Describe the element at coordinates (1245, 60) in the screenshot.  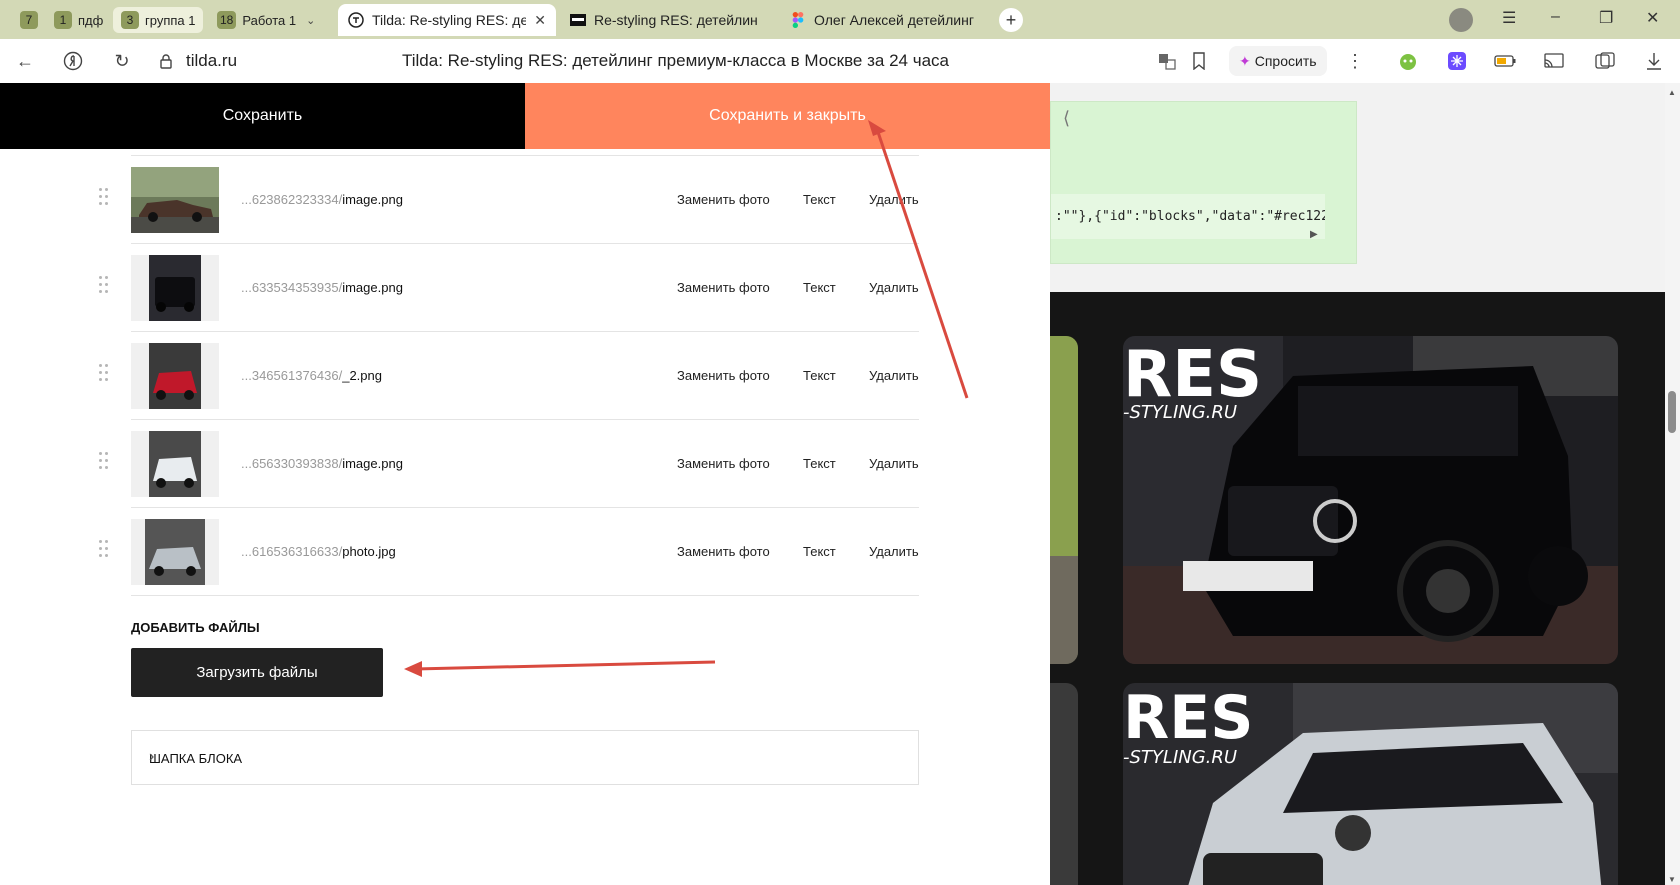
I see `sparkle-icon: ✦` at that location.